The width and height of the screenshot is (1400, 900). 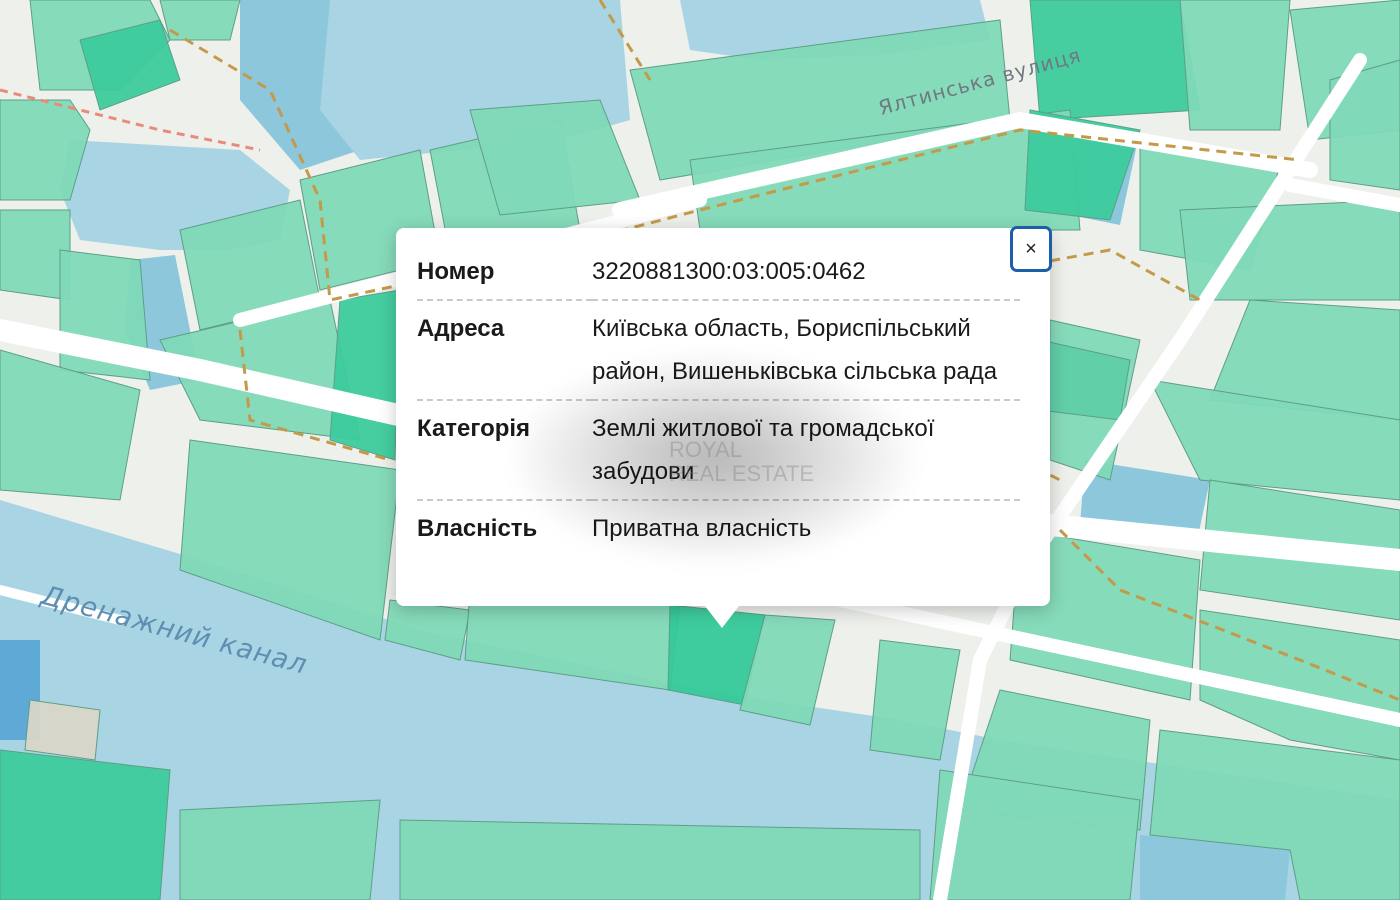 What do you see at coordinates (456, 271) in the screenshot?
I see `info-key: Номер` at bounding box center [456, 271].